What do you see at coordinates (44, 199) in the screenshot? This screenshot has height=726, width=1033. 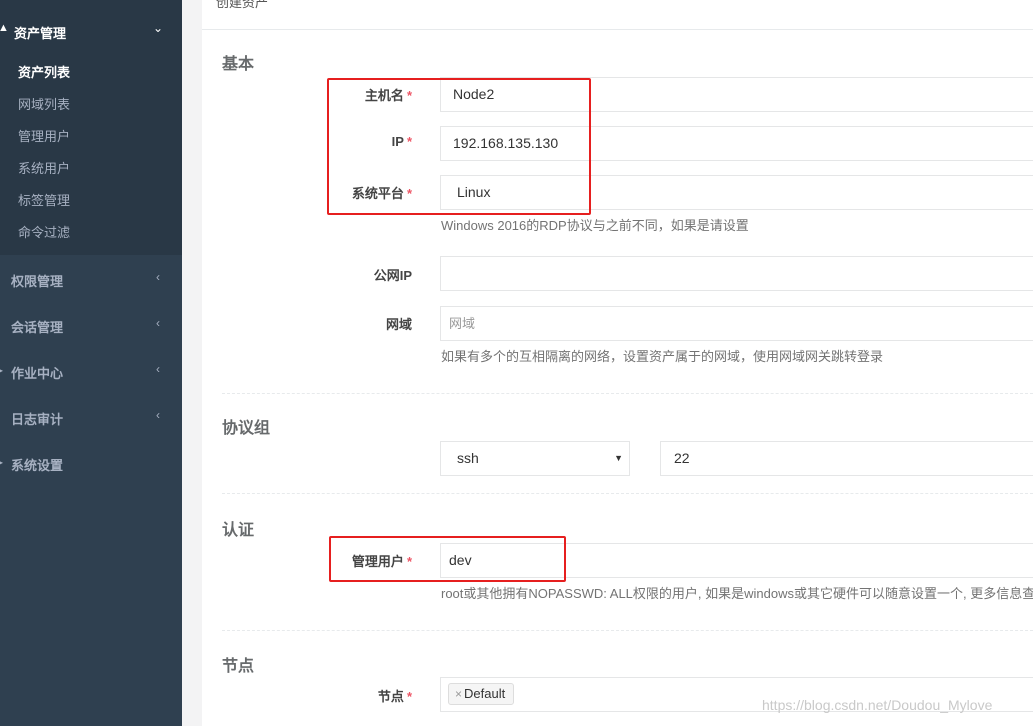 I see `sidebar-item-labels: 标签管理` at bounding box center [44, 199].